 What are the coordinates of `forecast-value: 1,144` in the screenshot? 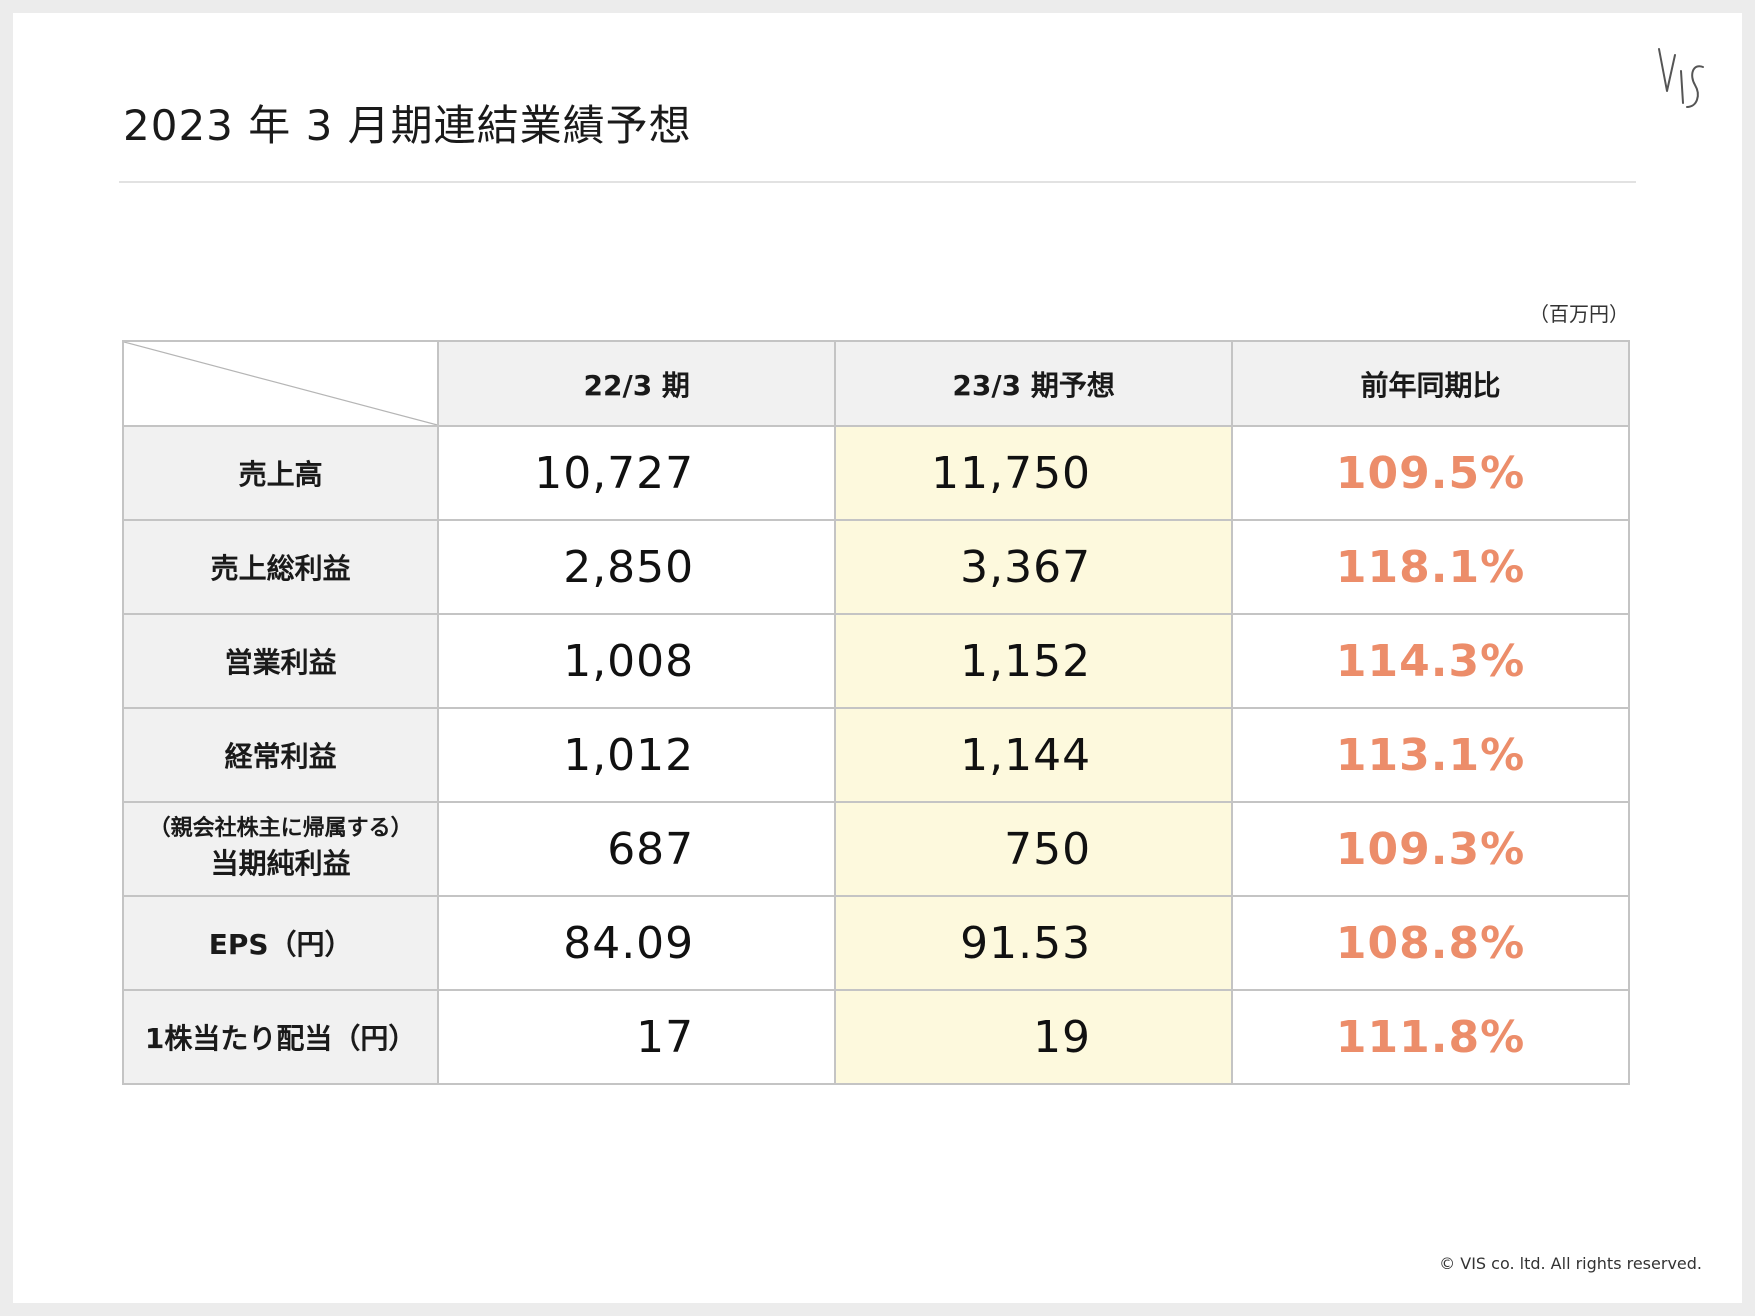 It's located at (1034, 755).